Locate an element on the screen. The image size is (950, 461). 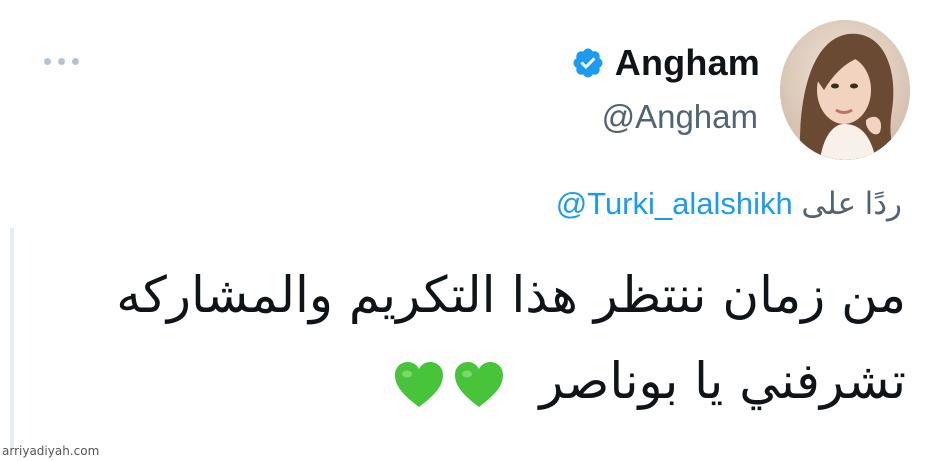
emoji-group is located at coordinates (449, 385).